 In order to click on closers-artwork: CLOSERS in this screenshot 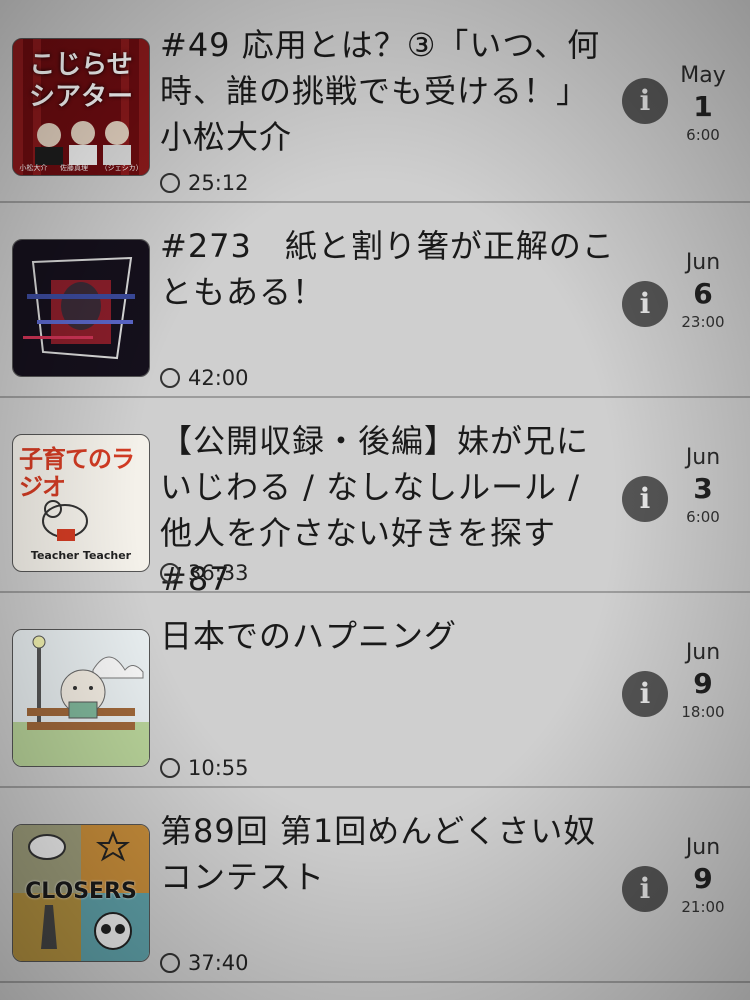, I will do `click(81, 893)`.